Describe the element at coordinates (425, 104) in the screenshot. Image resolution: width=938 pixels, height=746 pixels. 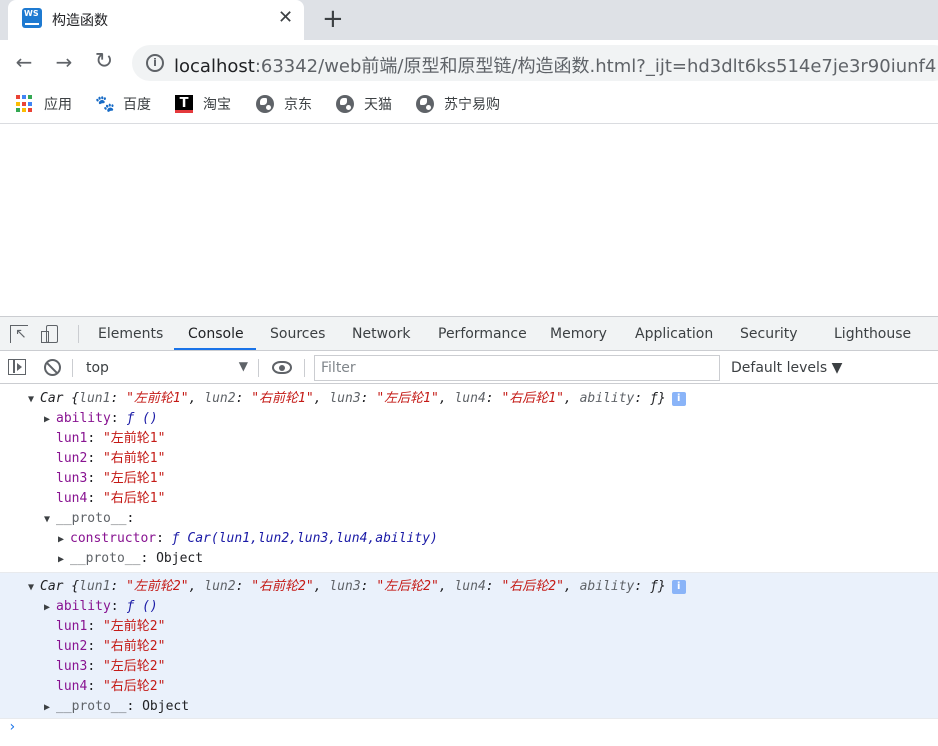
I see `globe-icon` at that location.